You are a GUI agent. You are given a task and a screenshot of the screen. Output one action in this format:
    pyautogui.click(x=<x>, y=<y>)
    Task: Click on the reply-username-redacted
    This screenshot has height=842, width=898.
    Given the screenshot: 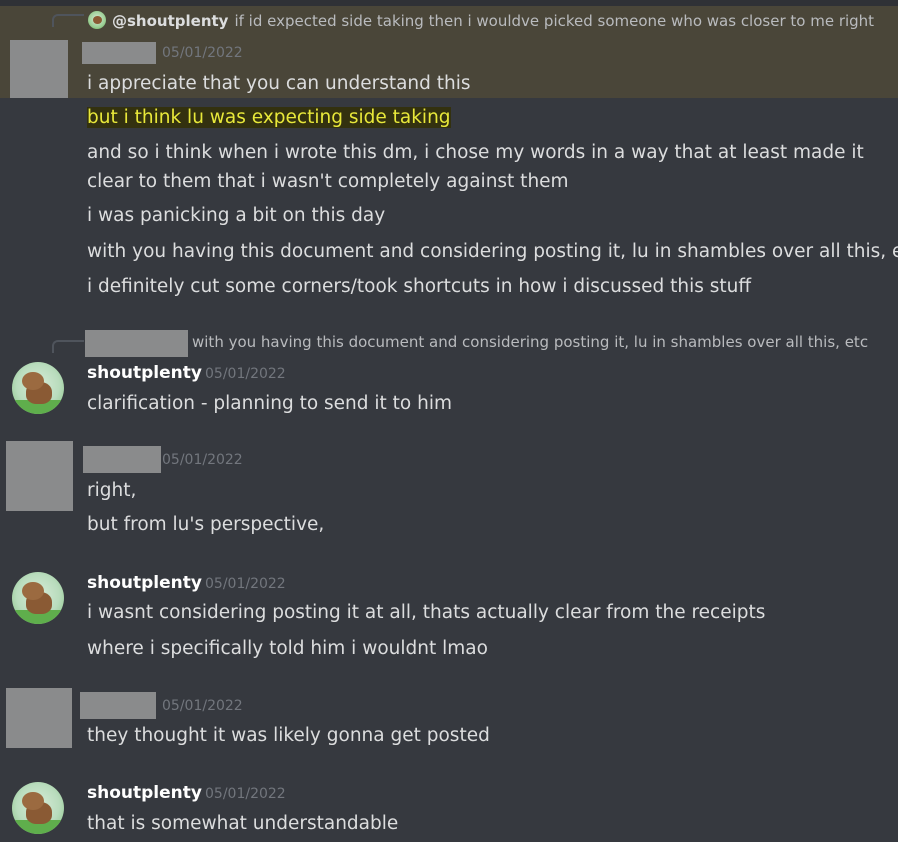 What is the action you would take?
    pyautogui.click(x=136, y=343)
    